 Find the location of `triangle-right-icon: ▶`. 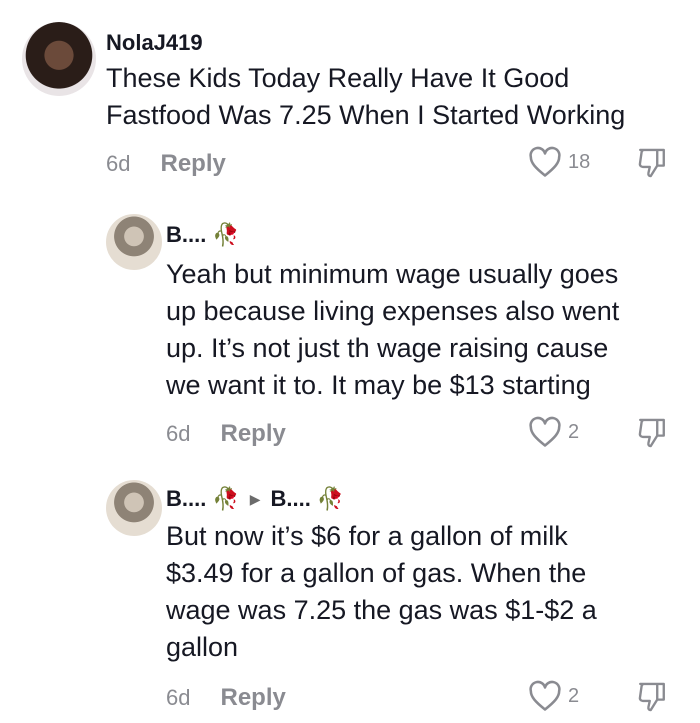

triangle-right-icon: ▶ is located at coordinates (255, 498).